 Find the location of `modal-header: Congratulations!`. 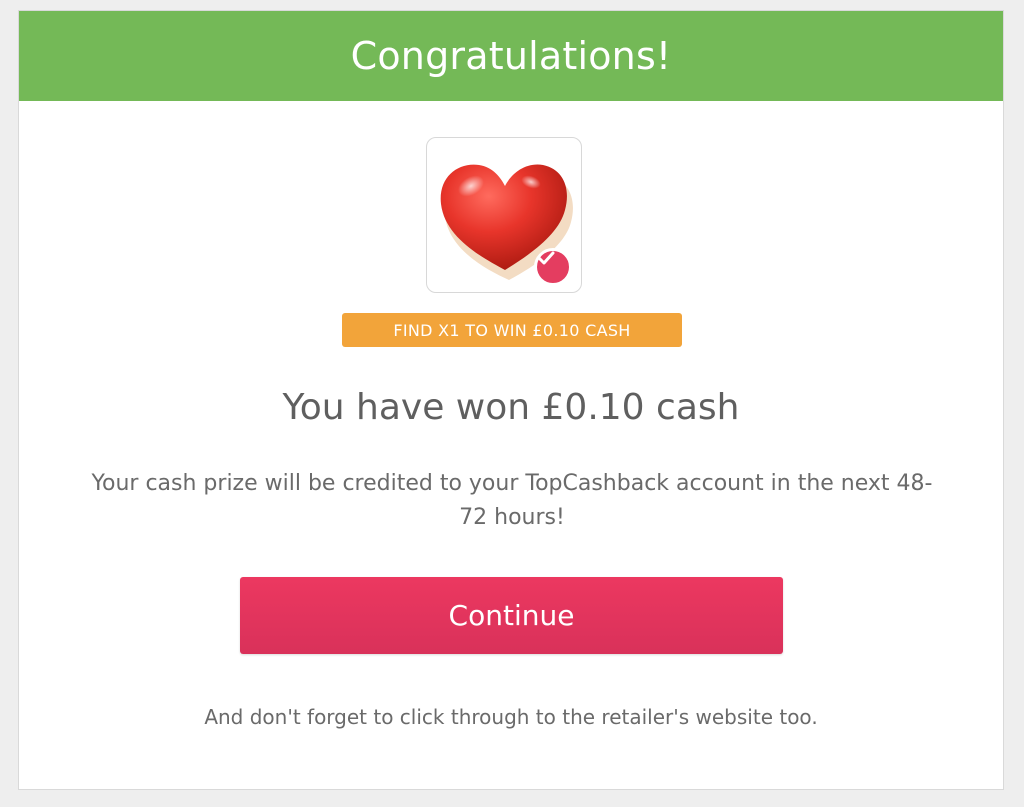

modal-header: Congratulations! is located at coordinates (511, 56).